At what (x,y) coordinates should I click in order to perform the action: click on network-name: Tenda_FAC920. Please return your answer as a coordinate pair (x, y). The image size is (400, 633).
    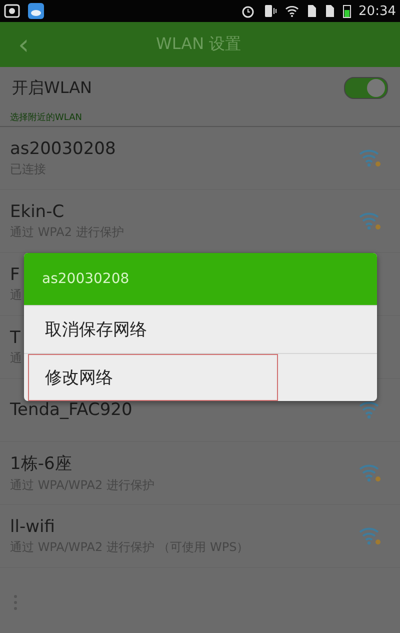
    Looking at the image, I should click on (71, 410).